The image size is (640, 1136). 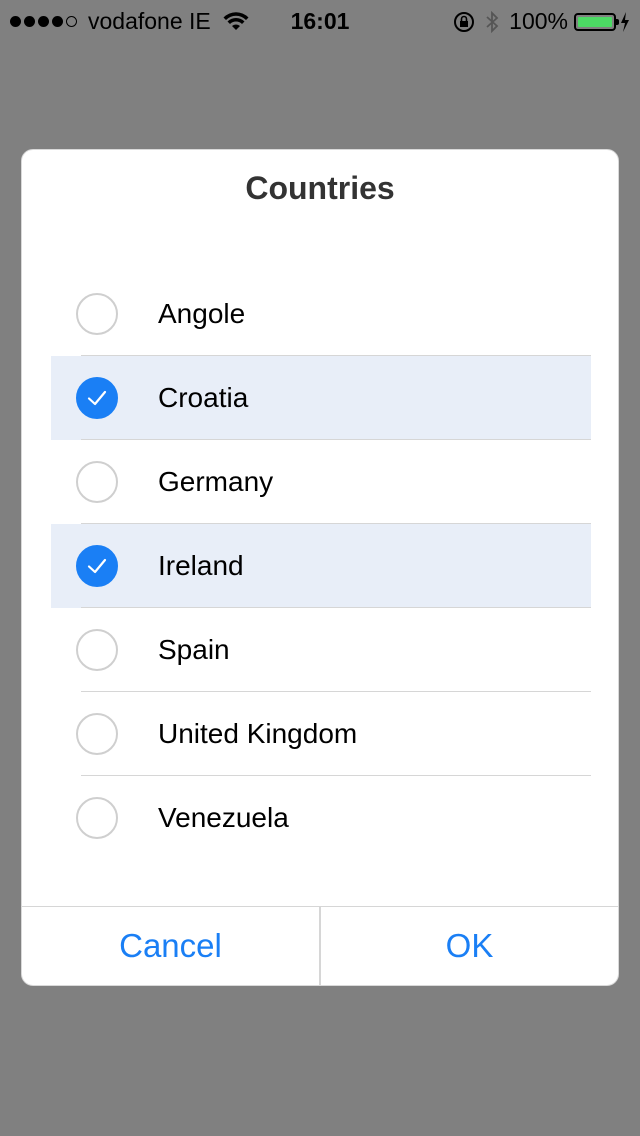 What do you see at coordinates (201, 565) in the screenshot?
I see `list-item-label: Ireland` at bounding box center [201, 565].